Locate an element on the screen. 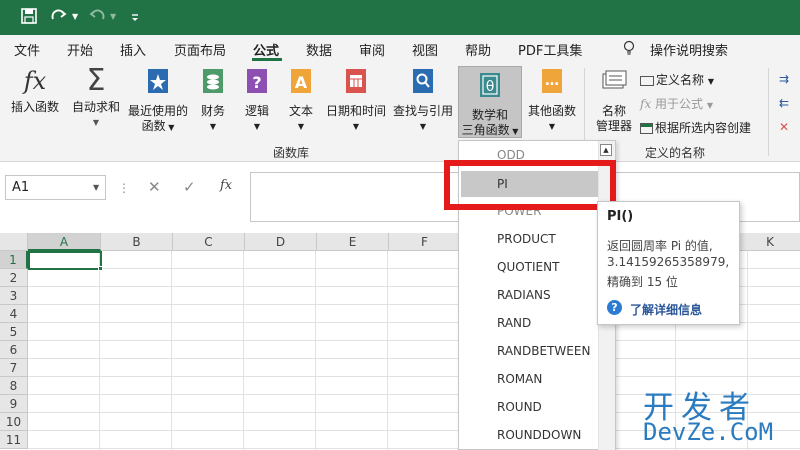 The width and height of the screenshot is (800, 450). column-header-b: B is located at coordinates (137, 242).